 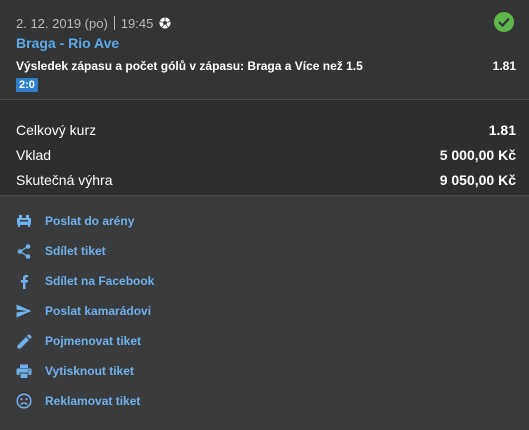 What do you see at coordinates (93, 341) in the screenshot?
I see `action-label: Pojmenovat tiket` at bounding box center [93, 341].